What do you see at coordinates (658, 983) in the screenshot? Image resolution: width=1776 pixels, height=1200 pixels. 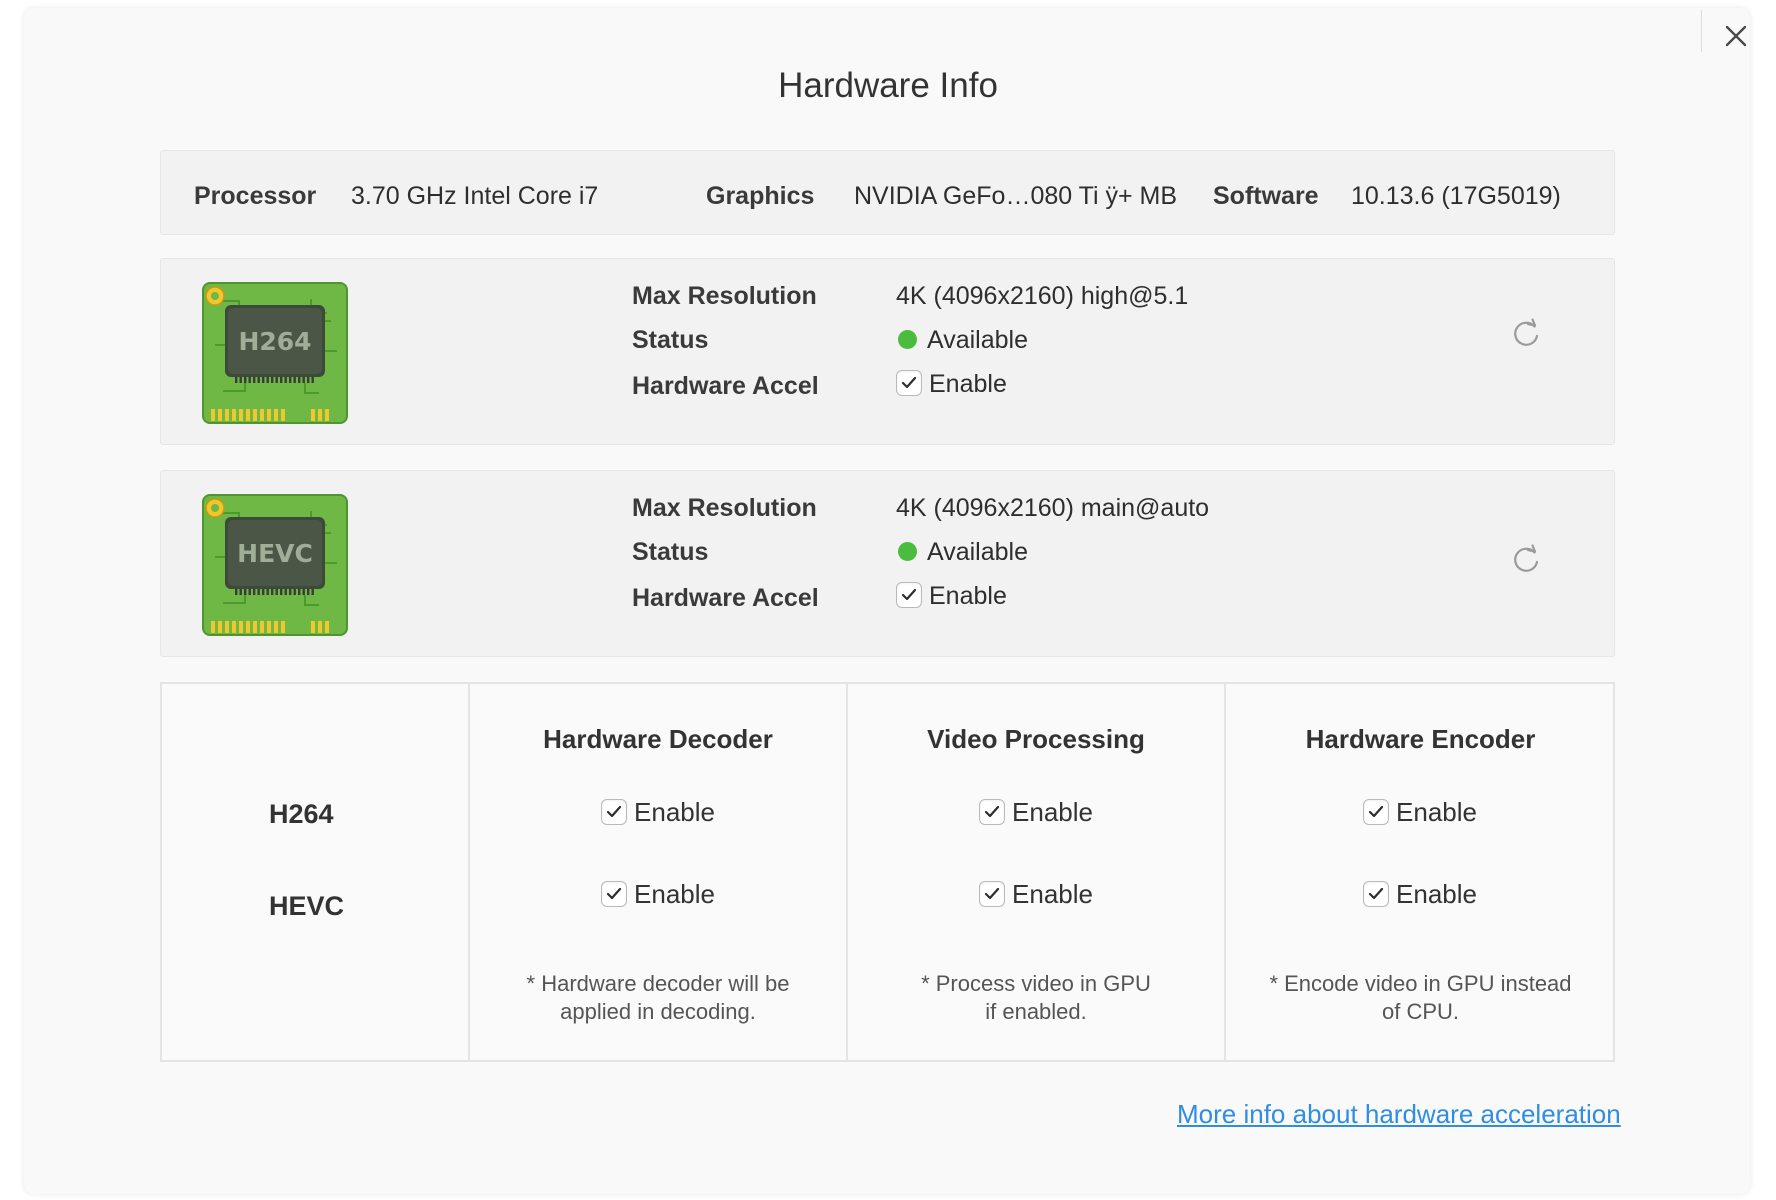 I see `decoder-note-line1: * Hardware decoder will be` at bounding box center [658, 983].